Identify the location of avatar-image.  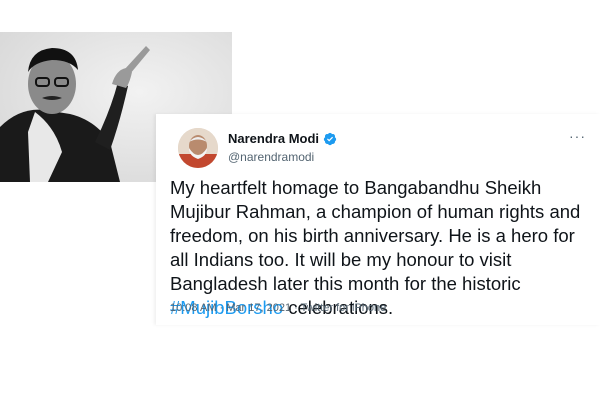
(198, 148).